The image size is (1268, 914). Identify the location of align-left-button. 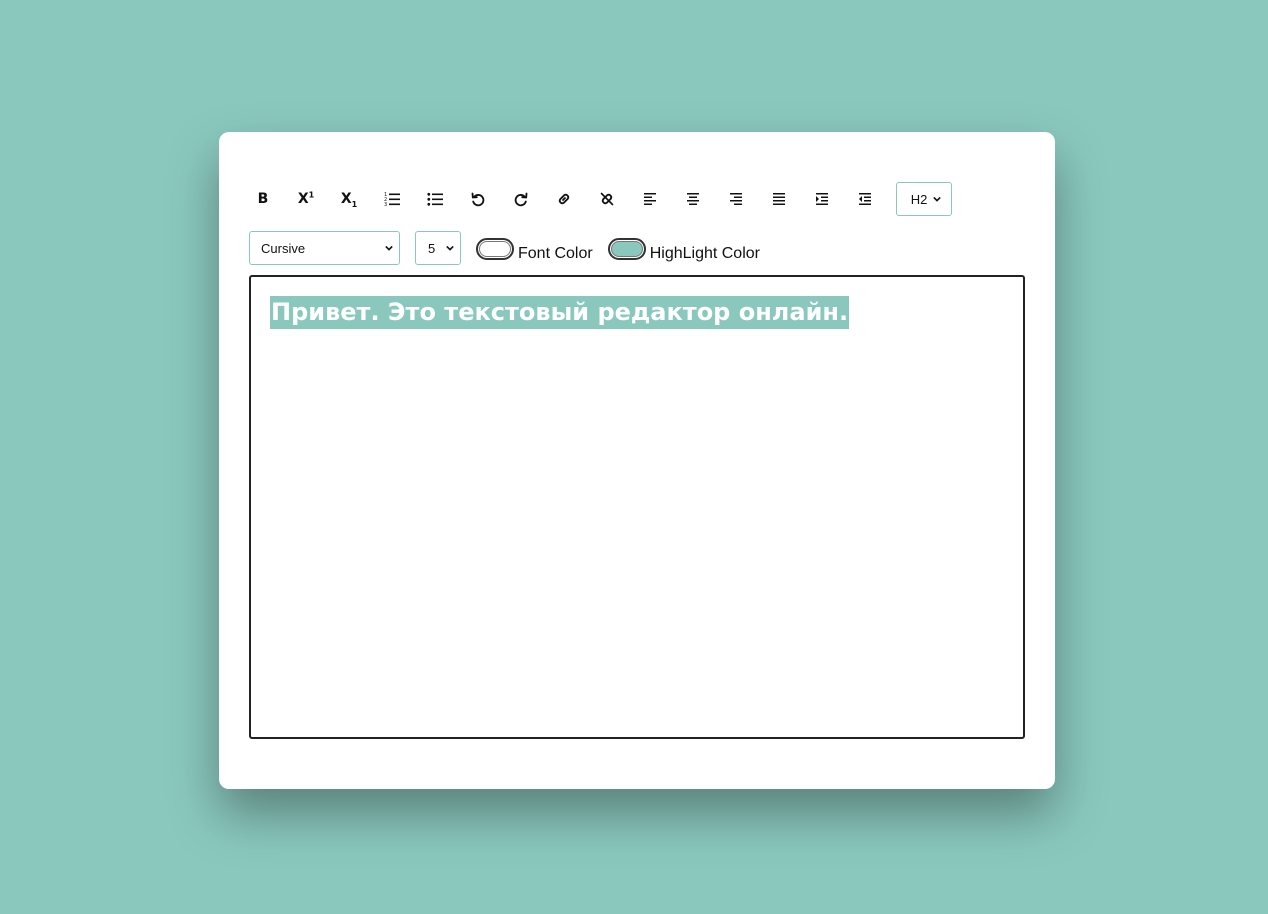
(650, 199).